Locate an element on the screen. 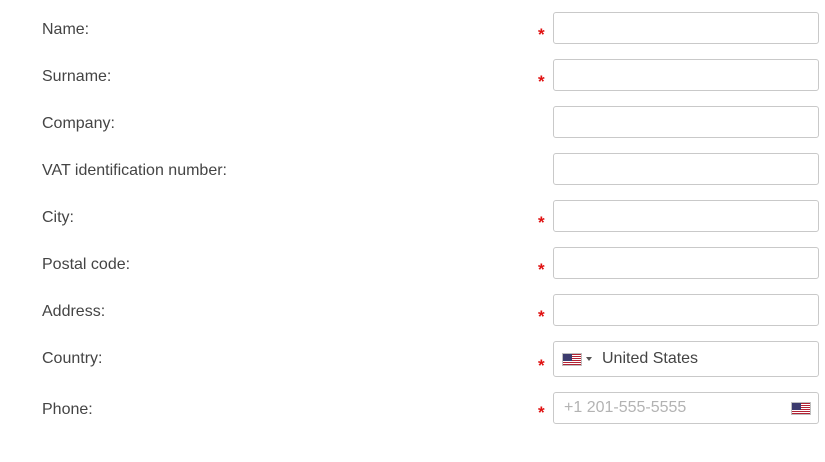 The height and width of the screenshot is (462, 825). chevron-down-icon is located at coordinates (589, 359).